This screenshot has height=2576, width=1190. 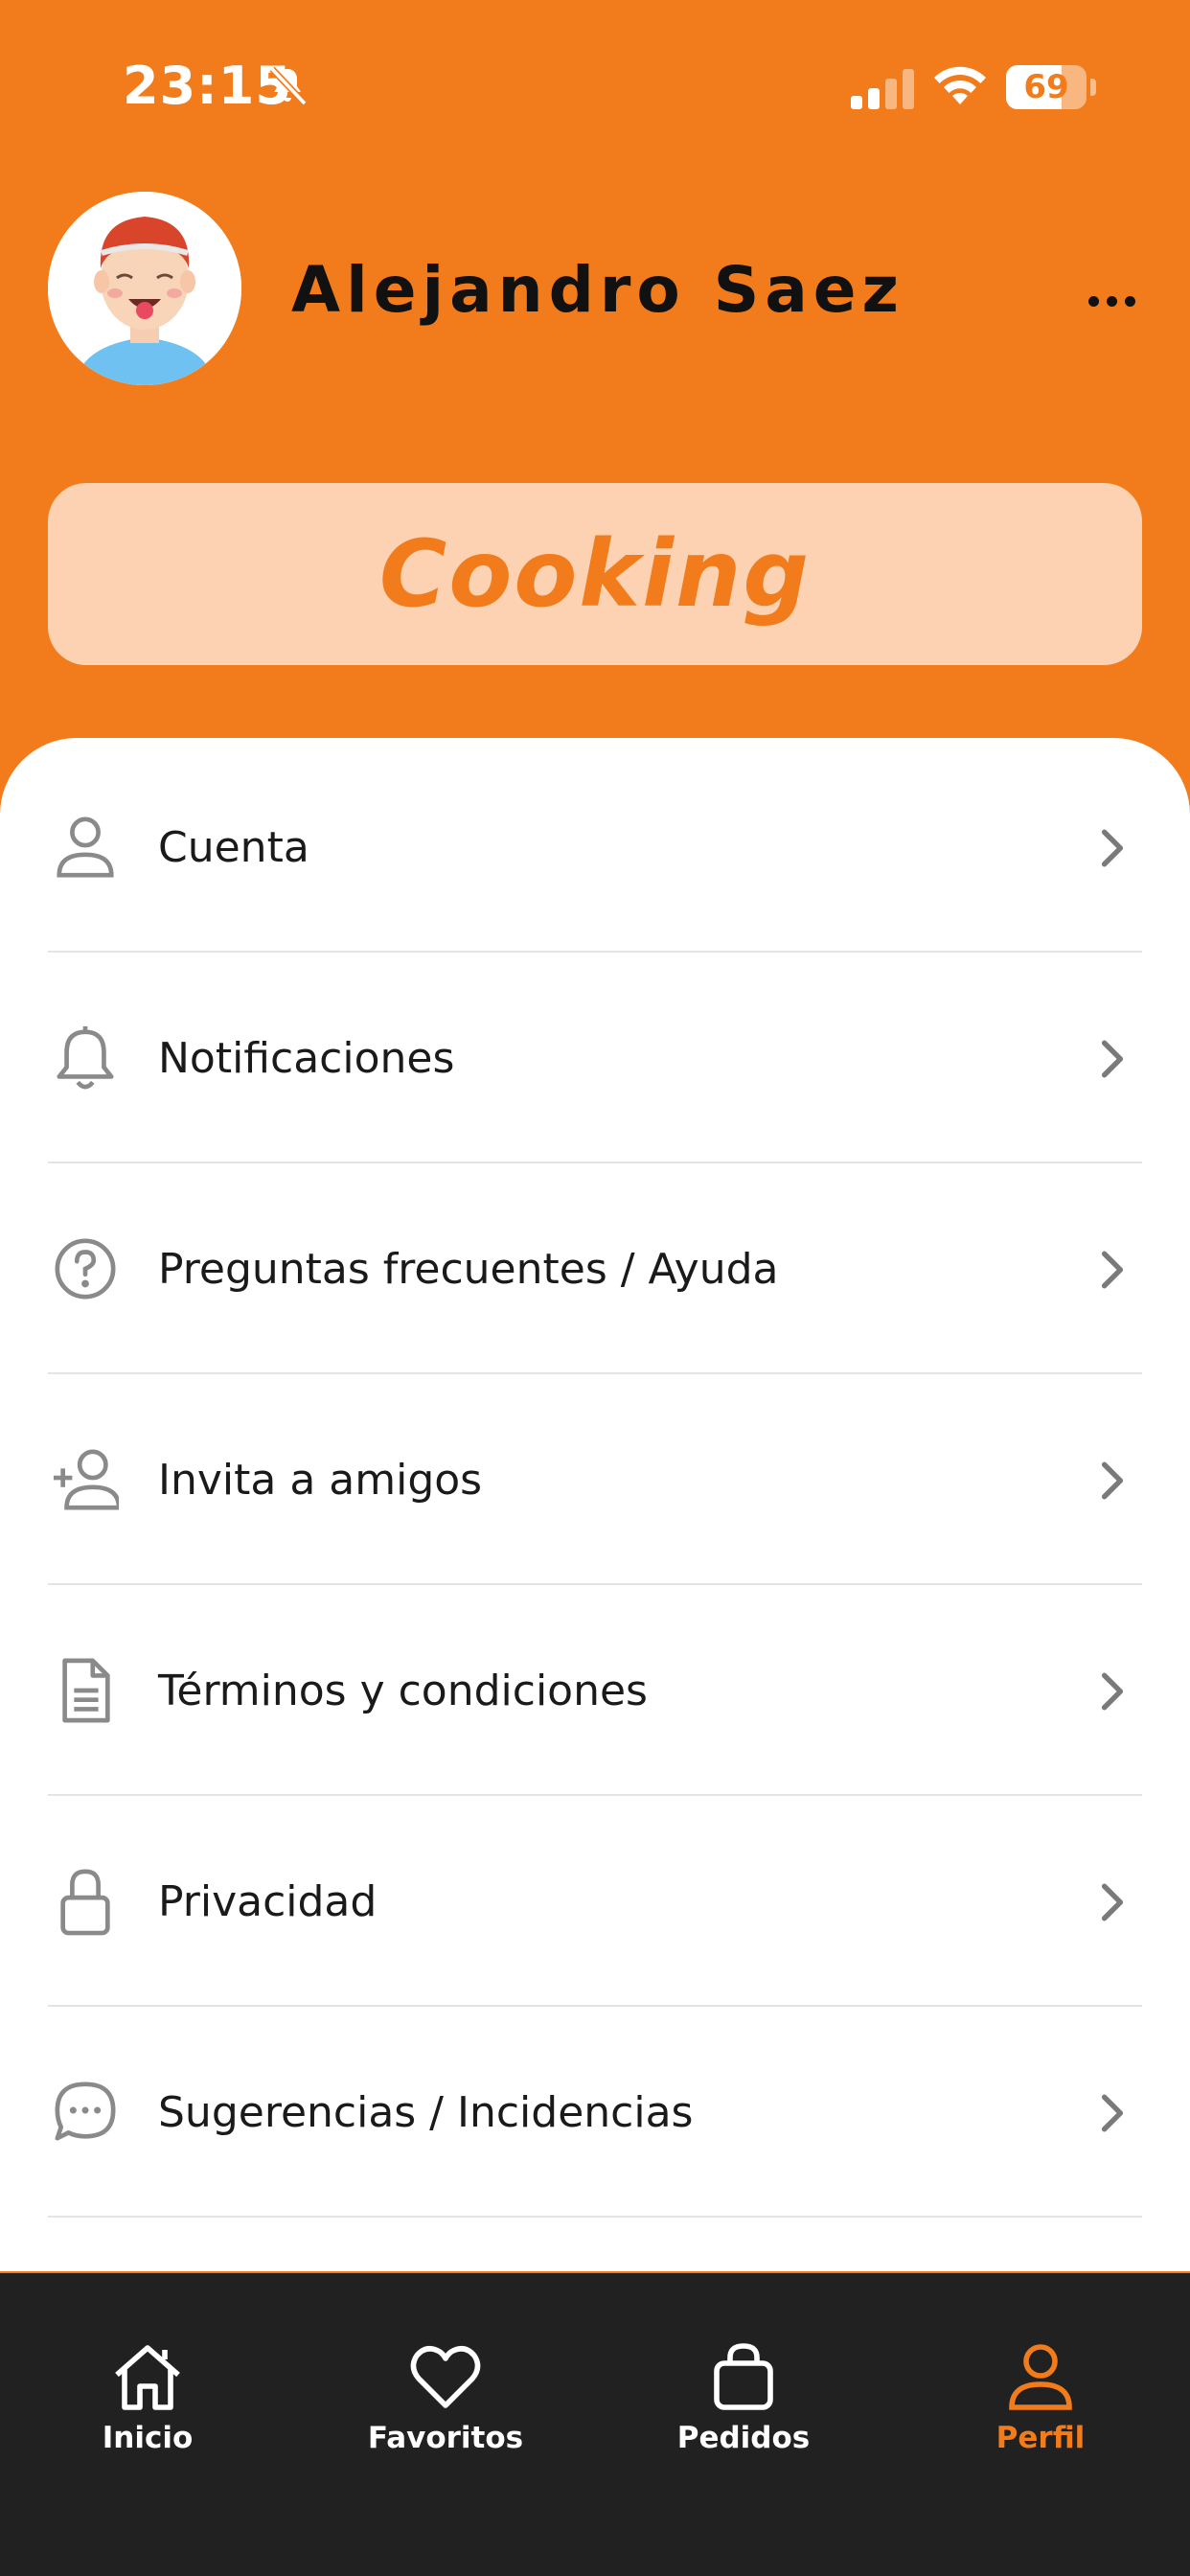 I want to click on menu-item-sugerencias: Sugerencias / Incidencias, so click(x=595, y=2112).